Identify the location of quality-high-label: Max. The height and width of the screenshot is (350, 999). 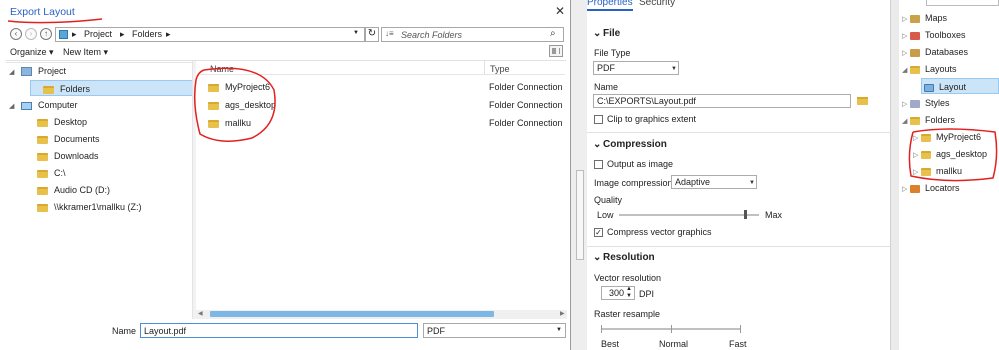
(774, 215).